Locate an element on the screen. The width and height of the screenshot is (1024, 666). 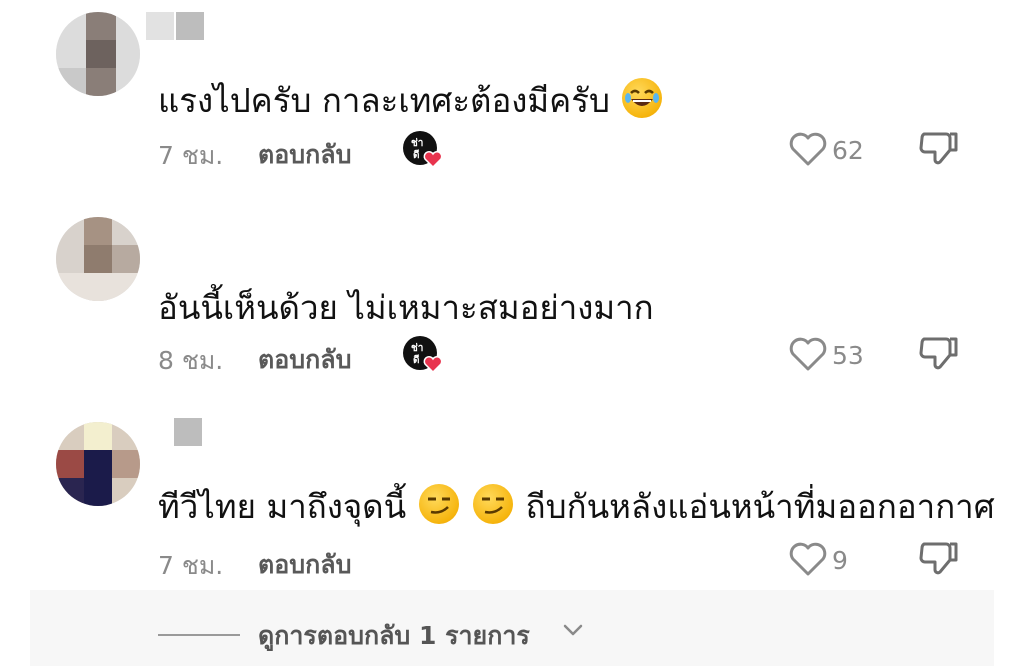
view-replies-button: ดูการตอบกลับ 1 รายการ is located at coordinates (512, 628).